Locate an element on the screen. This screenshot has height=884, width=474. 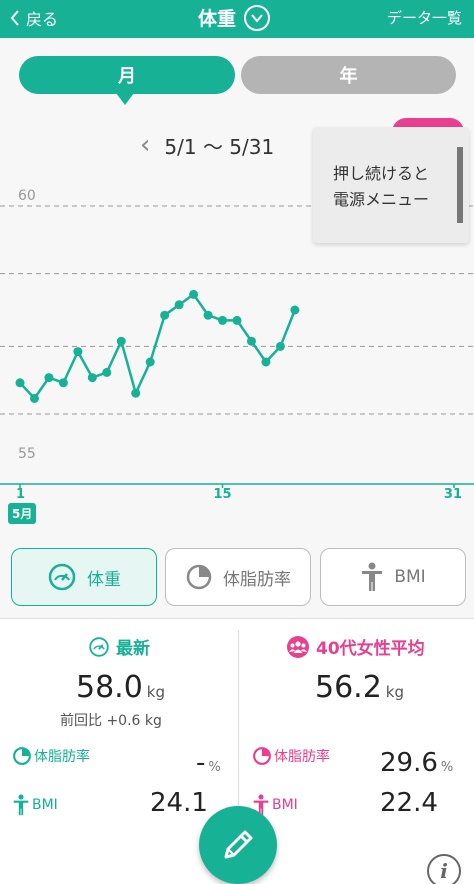
latest-weight: 58.0 kg is located at coordinates (120, 687).